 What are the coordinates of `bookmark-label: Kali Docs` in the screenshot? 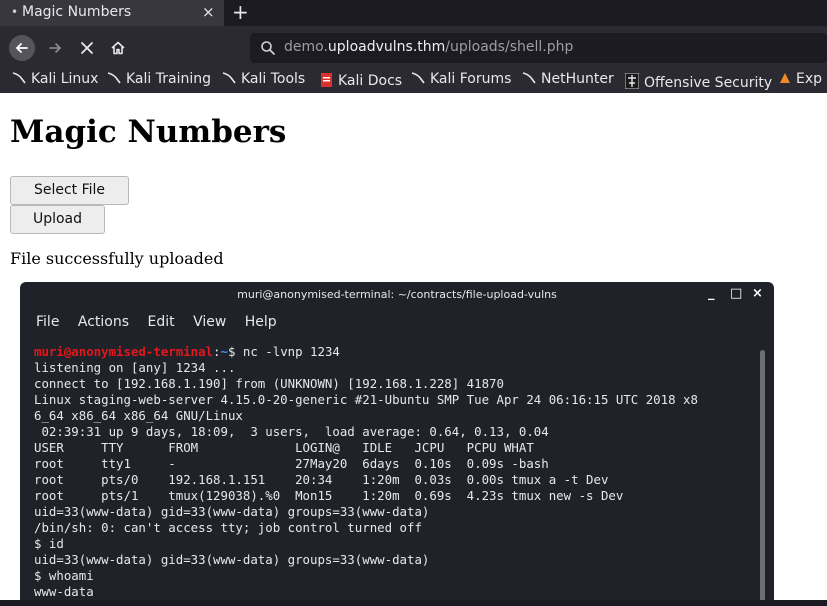 It's located at (370, 81).